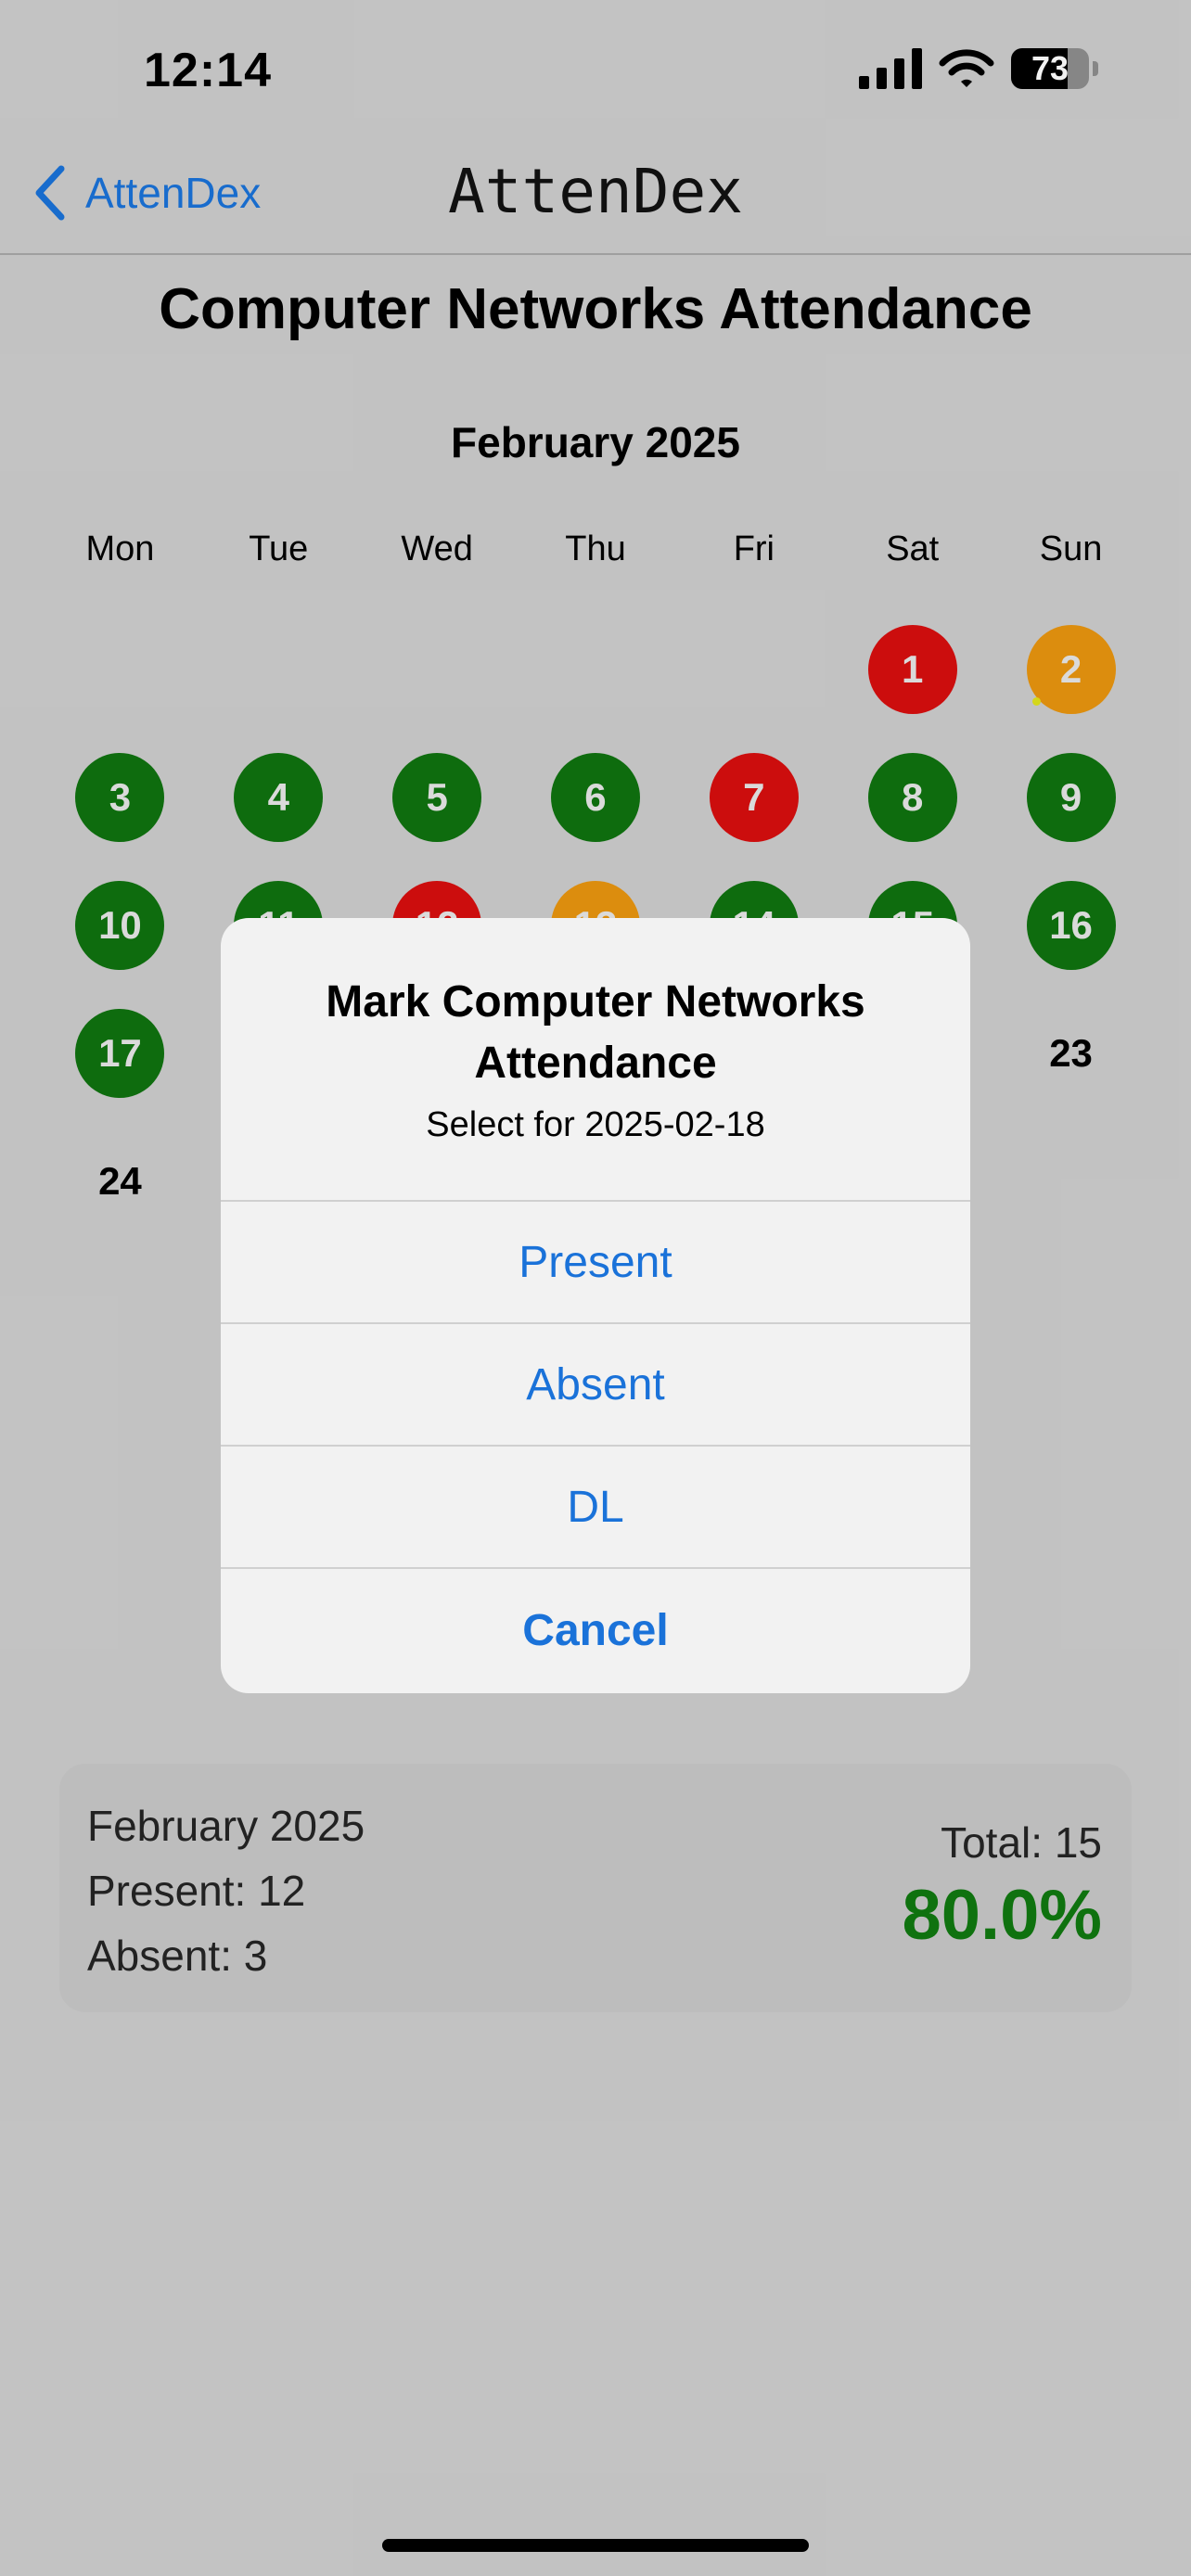 This screenshot has width=1191, height=2576. What do you see at coordinates (595, 1630) in the screenshot?
I see `cancel-button: Cancel` at bounding box center [595, 1630].